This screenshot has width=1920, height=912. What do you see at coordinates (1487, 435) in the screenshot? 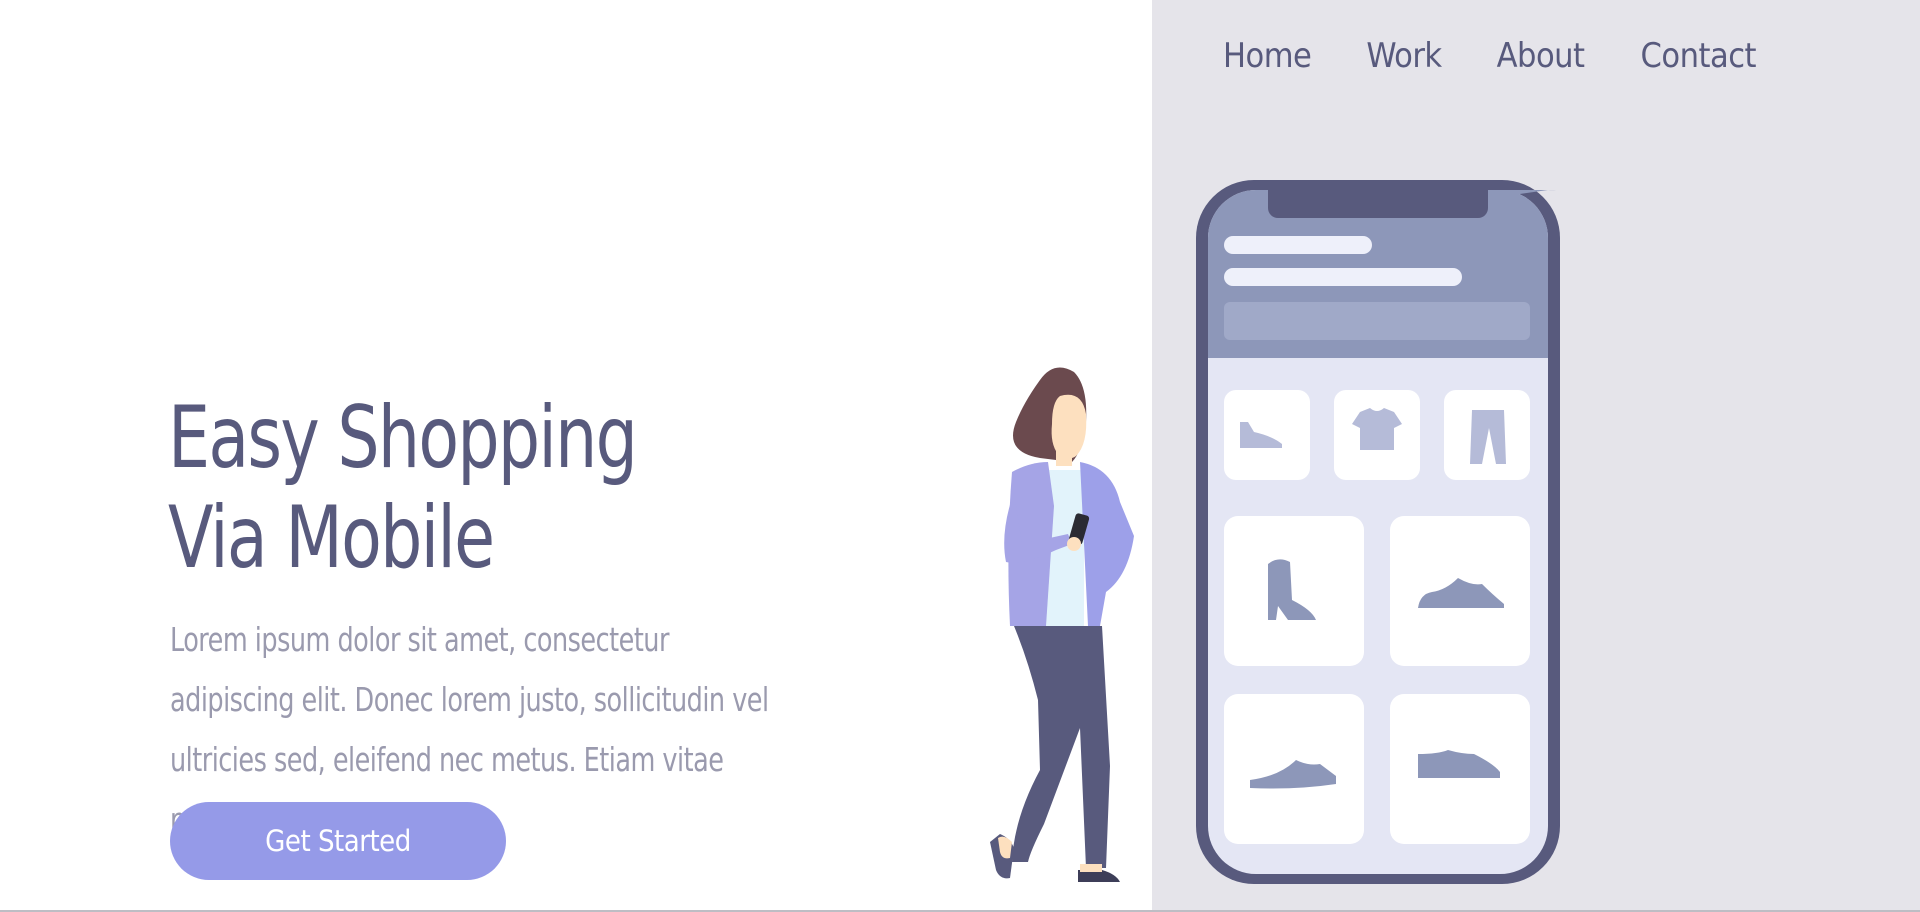
I see `pants-icon` at bounding box center [1487, 435].